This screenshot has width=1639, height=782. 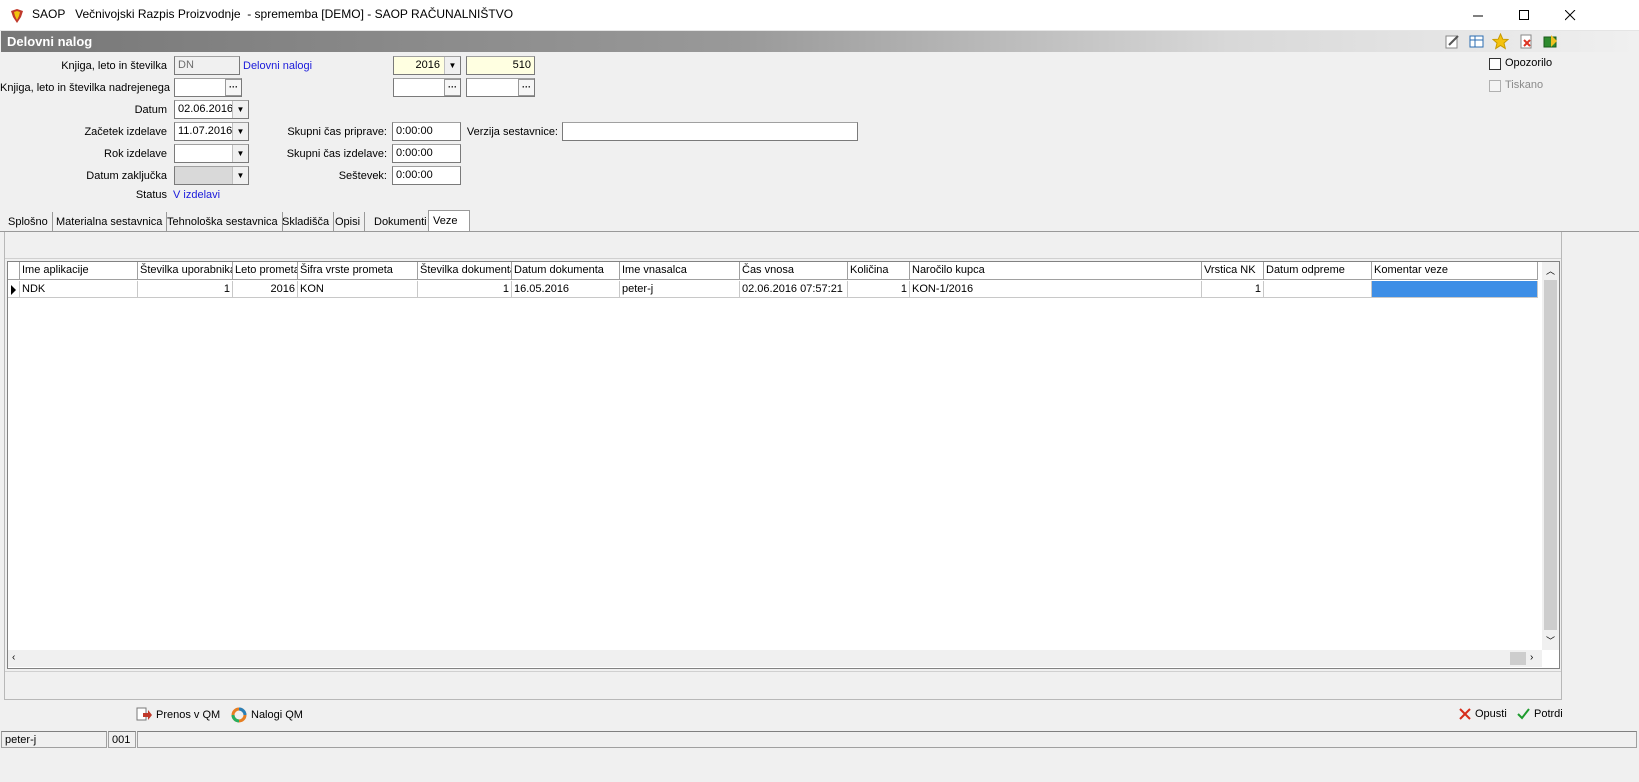 What do you see at coordinates (1476, 41) in the screenshot?
I see `table-view-icon` at bounding box center [1476, 41].